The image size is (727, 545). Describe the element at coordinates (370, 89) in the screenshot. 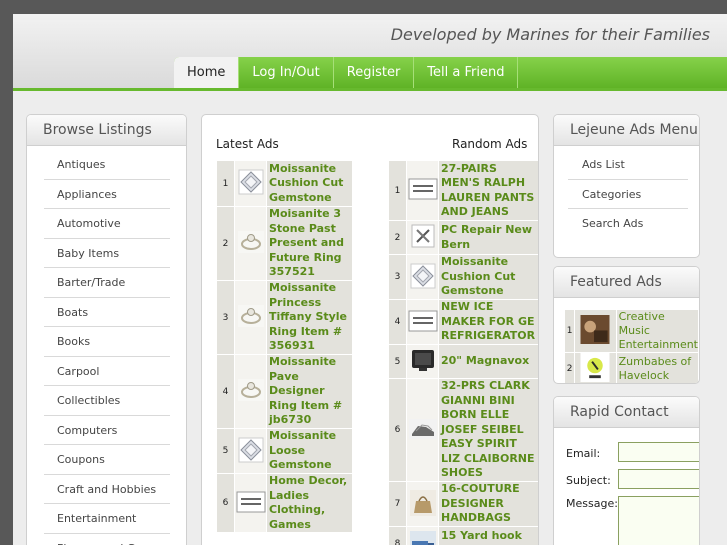

I see `nav-underline` at that location.